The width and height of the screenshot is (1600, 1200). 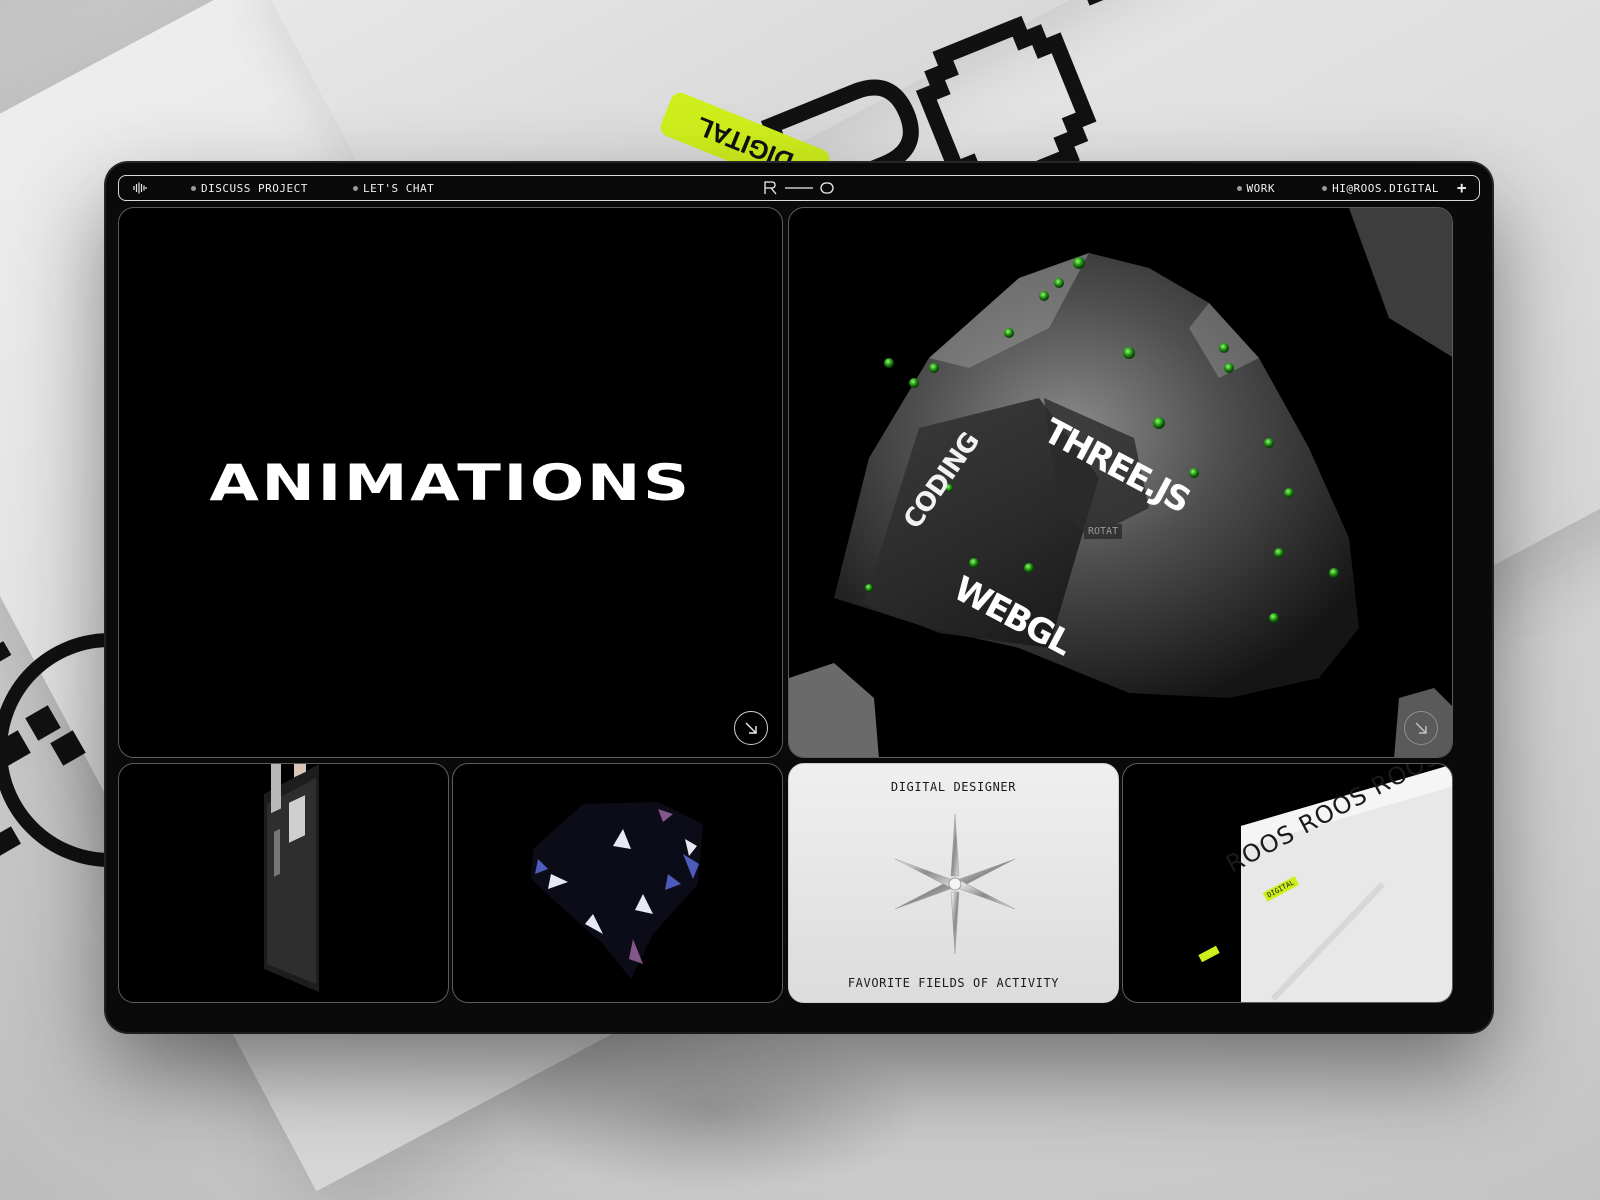 I want to click on nav-discuss-project: DISCUSS PROJECT, so click(x=249, y=188).